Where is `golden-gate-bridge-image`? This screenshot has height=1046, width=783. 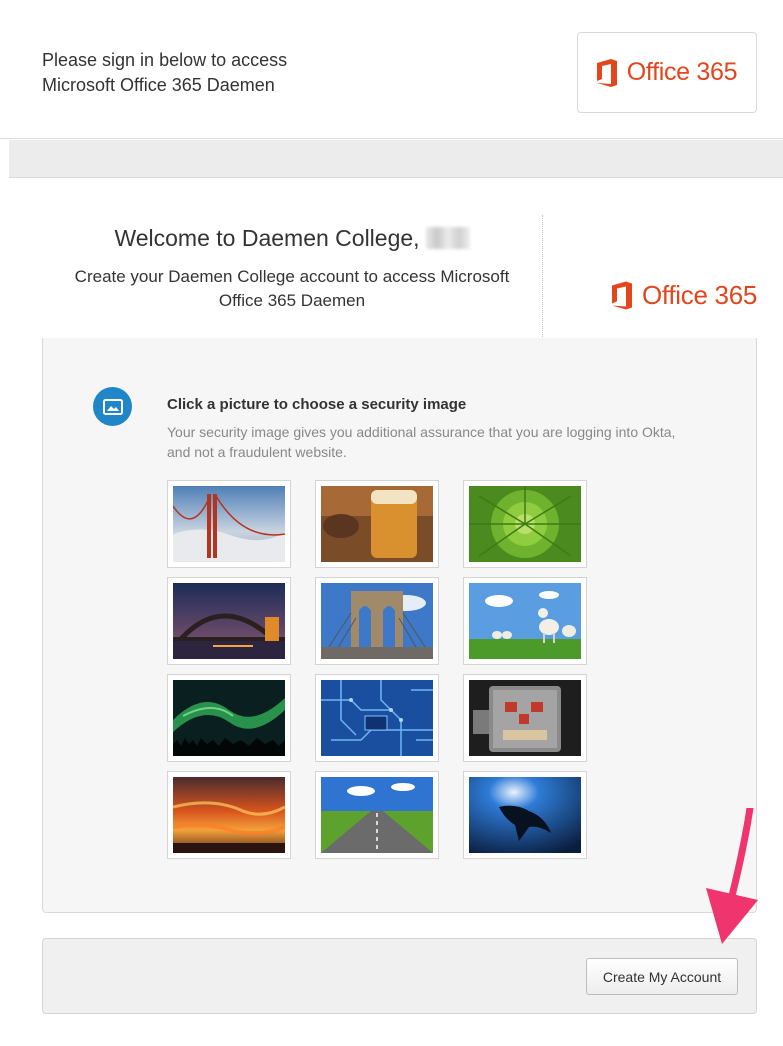
golden-gate-bridge-image is located at coordinates (229, 524).